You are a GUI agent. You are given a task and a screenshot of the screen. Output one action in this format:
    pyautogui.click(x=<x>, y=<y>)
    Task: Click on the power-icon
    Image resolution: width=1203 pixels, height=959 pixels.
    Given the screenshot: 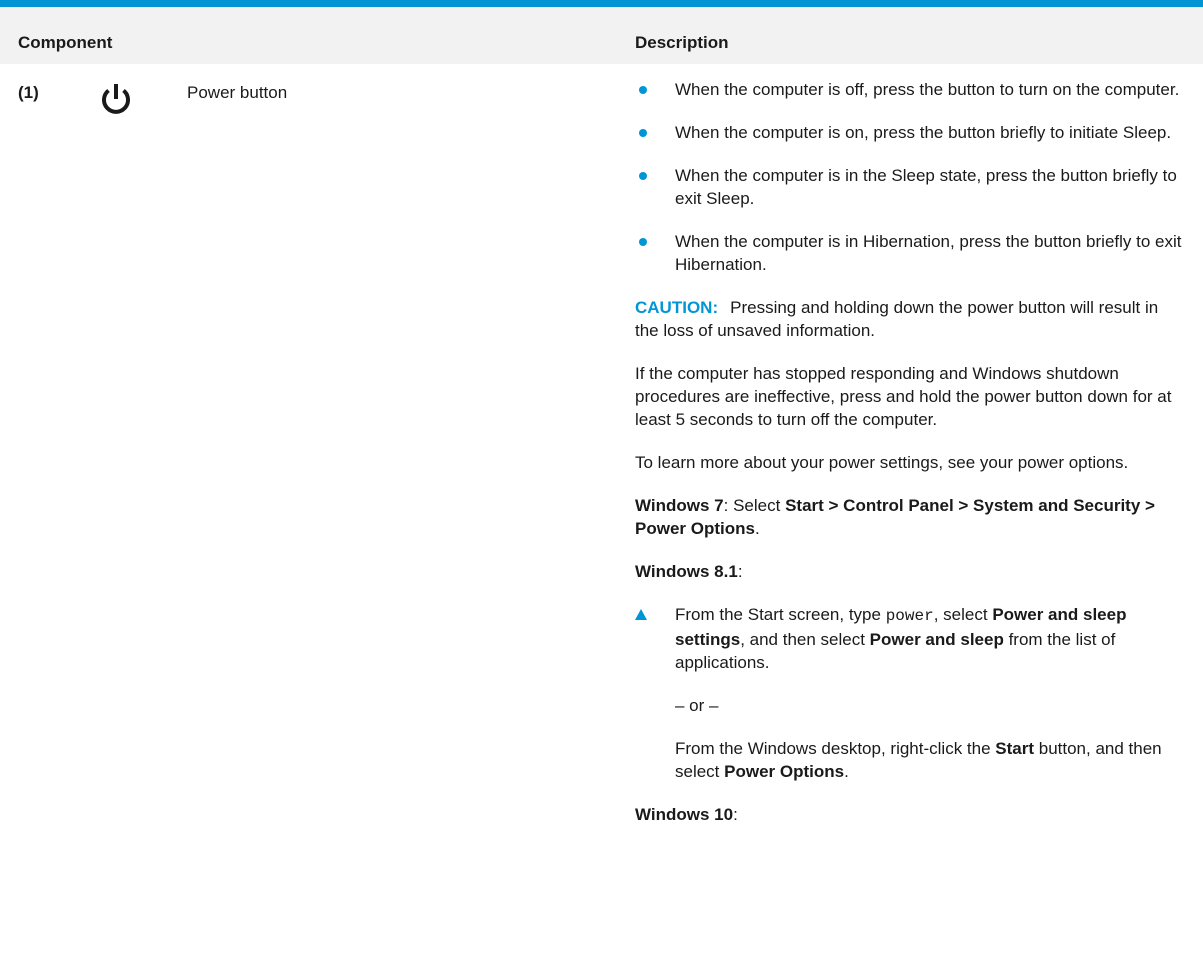 What is the action you would take?
    pyautogui.click(x=116, y=99)
    